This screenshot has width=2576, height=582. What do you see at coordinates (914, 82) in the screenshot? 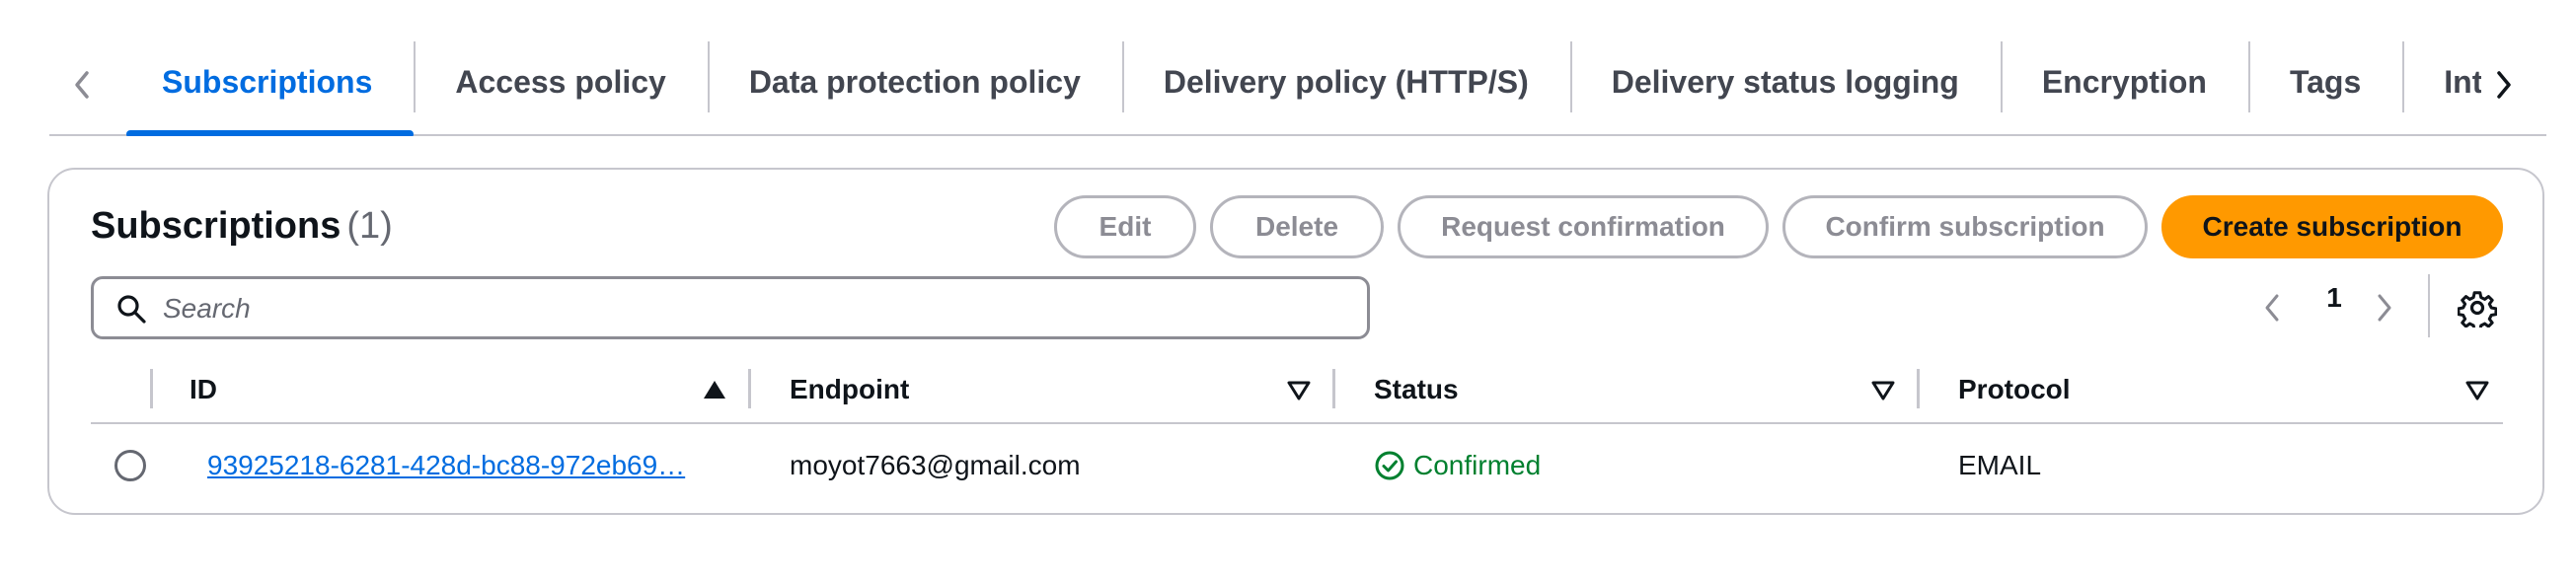
I see `tab-data-protection-policy: Data protection policy` at bounding box center [914, 82].